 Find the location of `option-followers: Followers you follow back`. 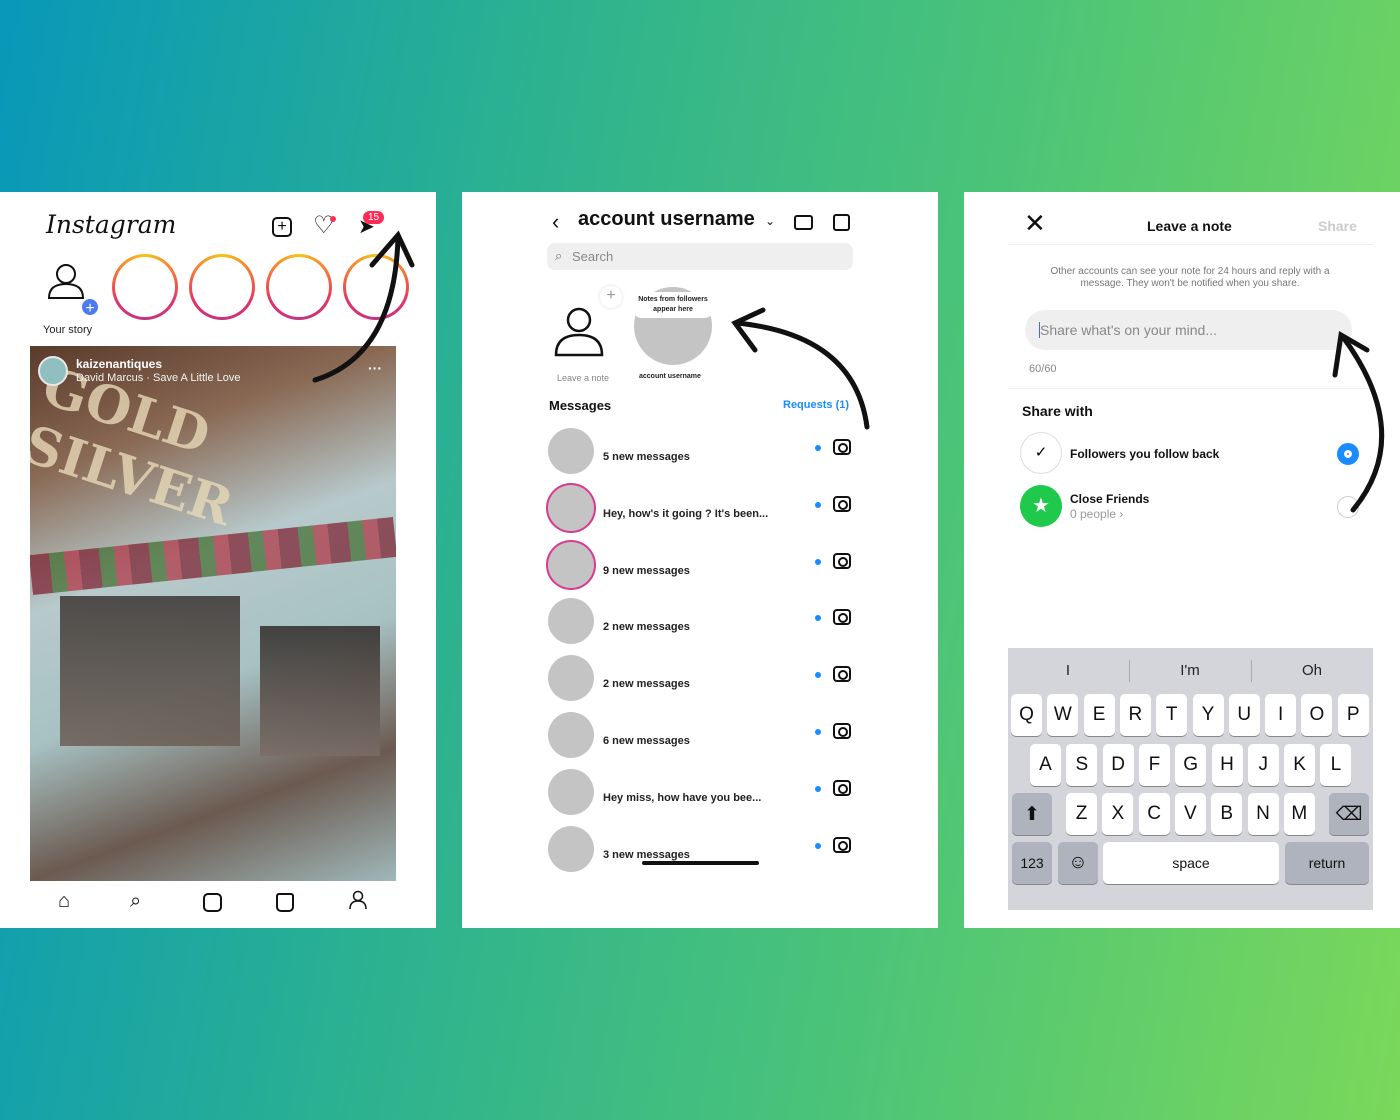

option-followers: Followers you follow back is located at coordinates (1144, 454).